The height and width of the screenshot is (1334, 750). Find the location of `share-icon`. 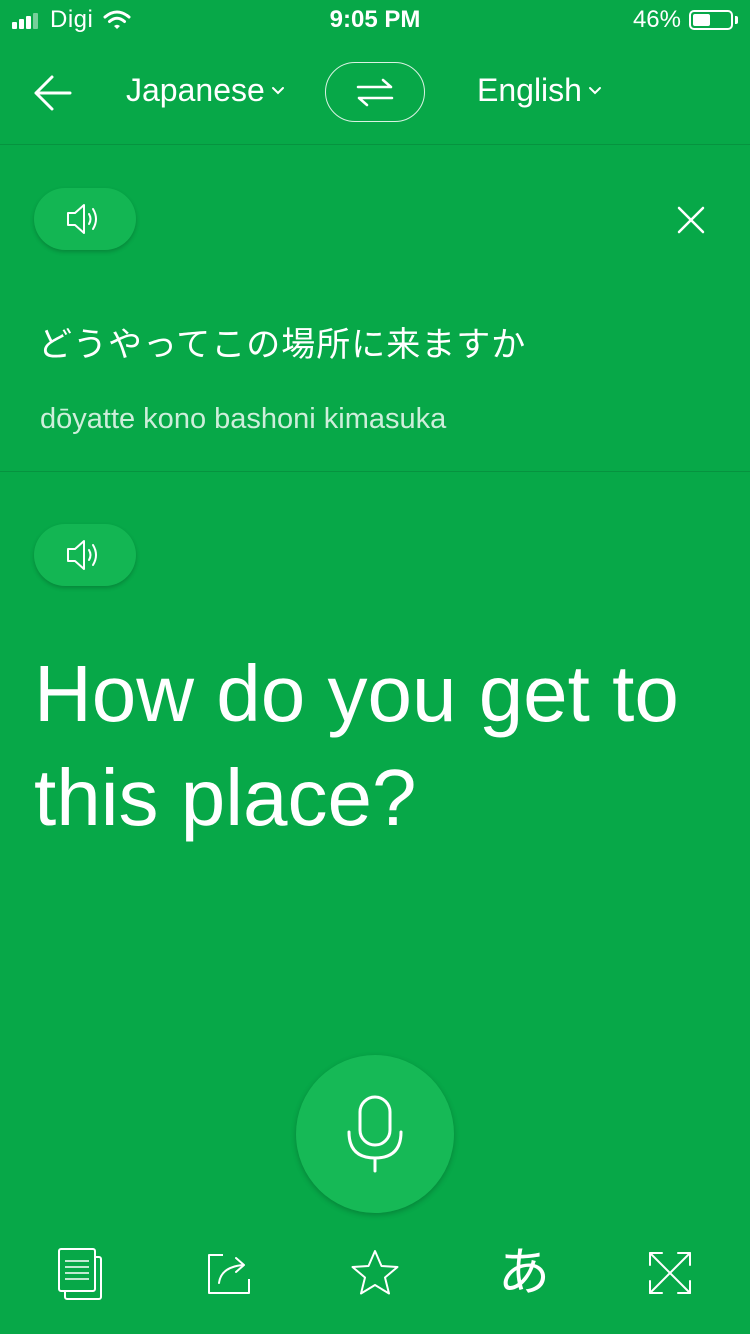

share-icon is located at coordinates (229, 1274).